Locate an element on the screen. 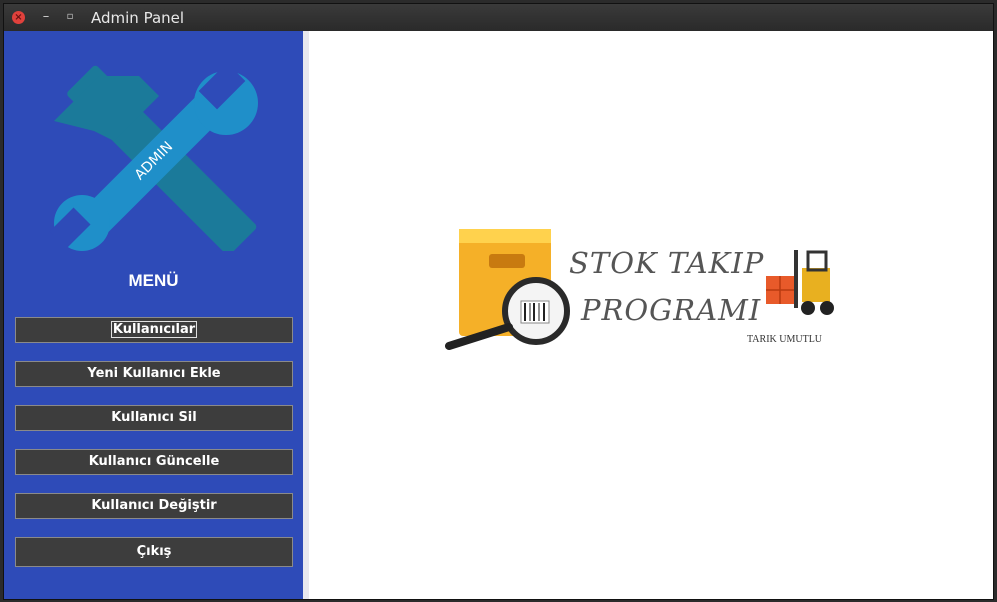 The width and height of the screenshot is (997, 602). update-user-button: Kullanıcı Güncelle is located at coordinates (154, 462).